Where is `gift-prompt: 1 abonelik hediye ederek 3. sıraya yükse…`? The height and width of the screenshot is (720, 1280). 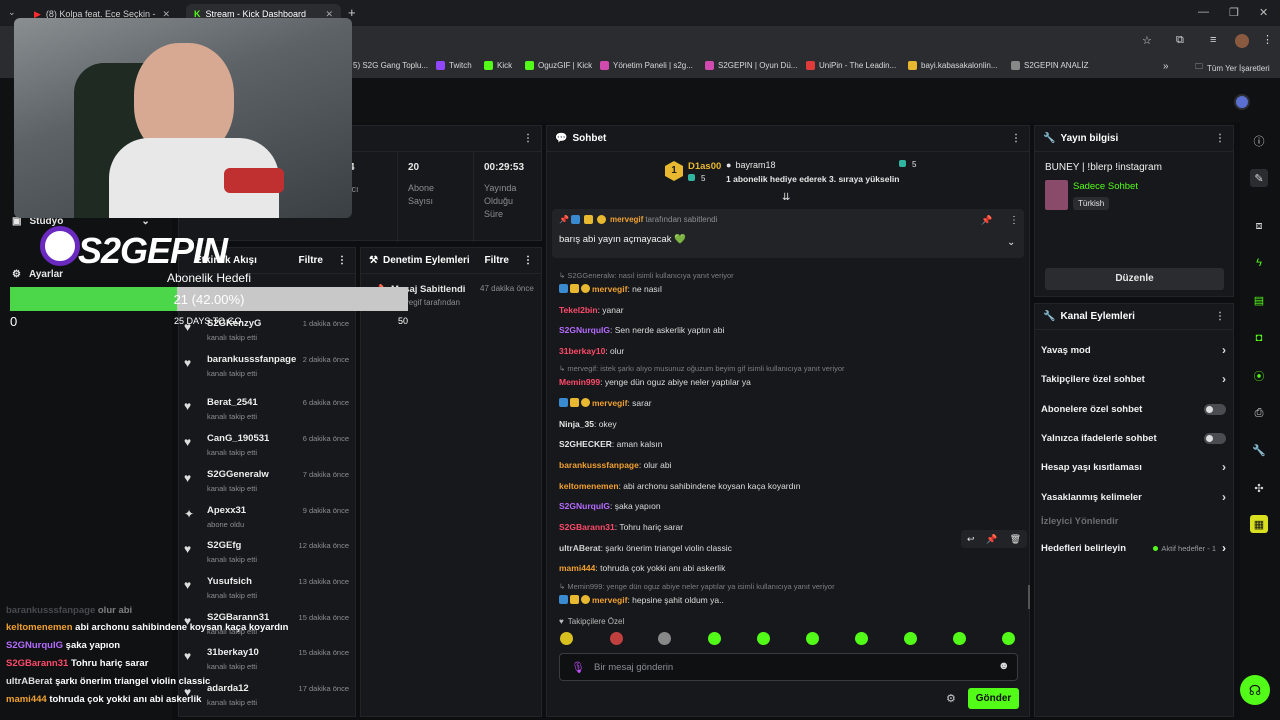 gift-prompt: 1 abonelik hediye ederek 3. sıraya yükse… is located at coordinates (812, 179).